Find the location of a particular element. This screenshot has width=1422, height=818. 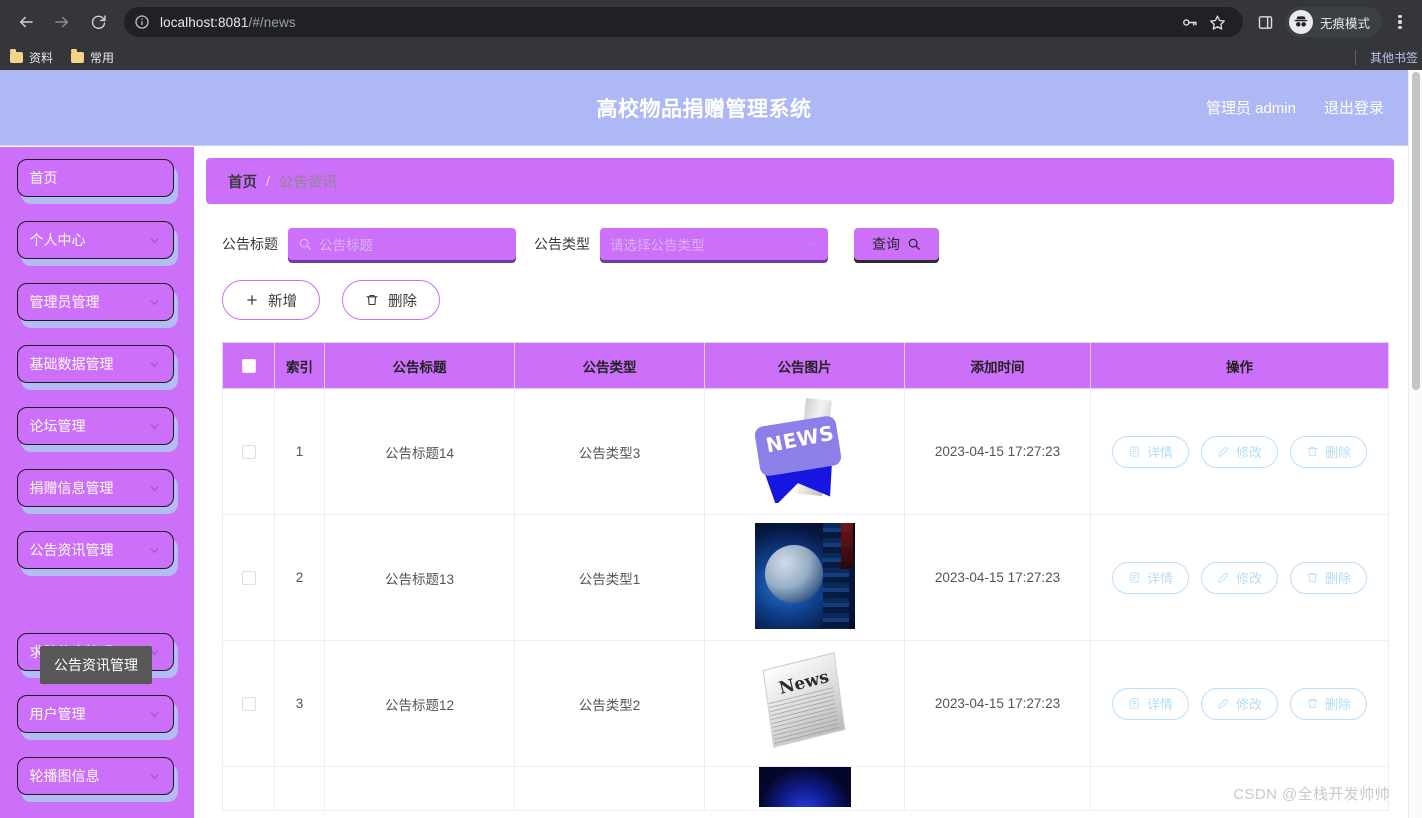

column-select-all is located at coordinates (248, 365).